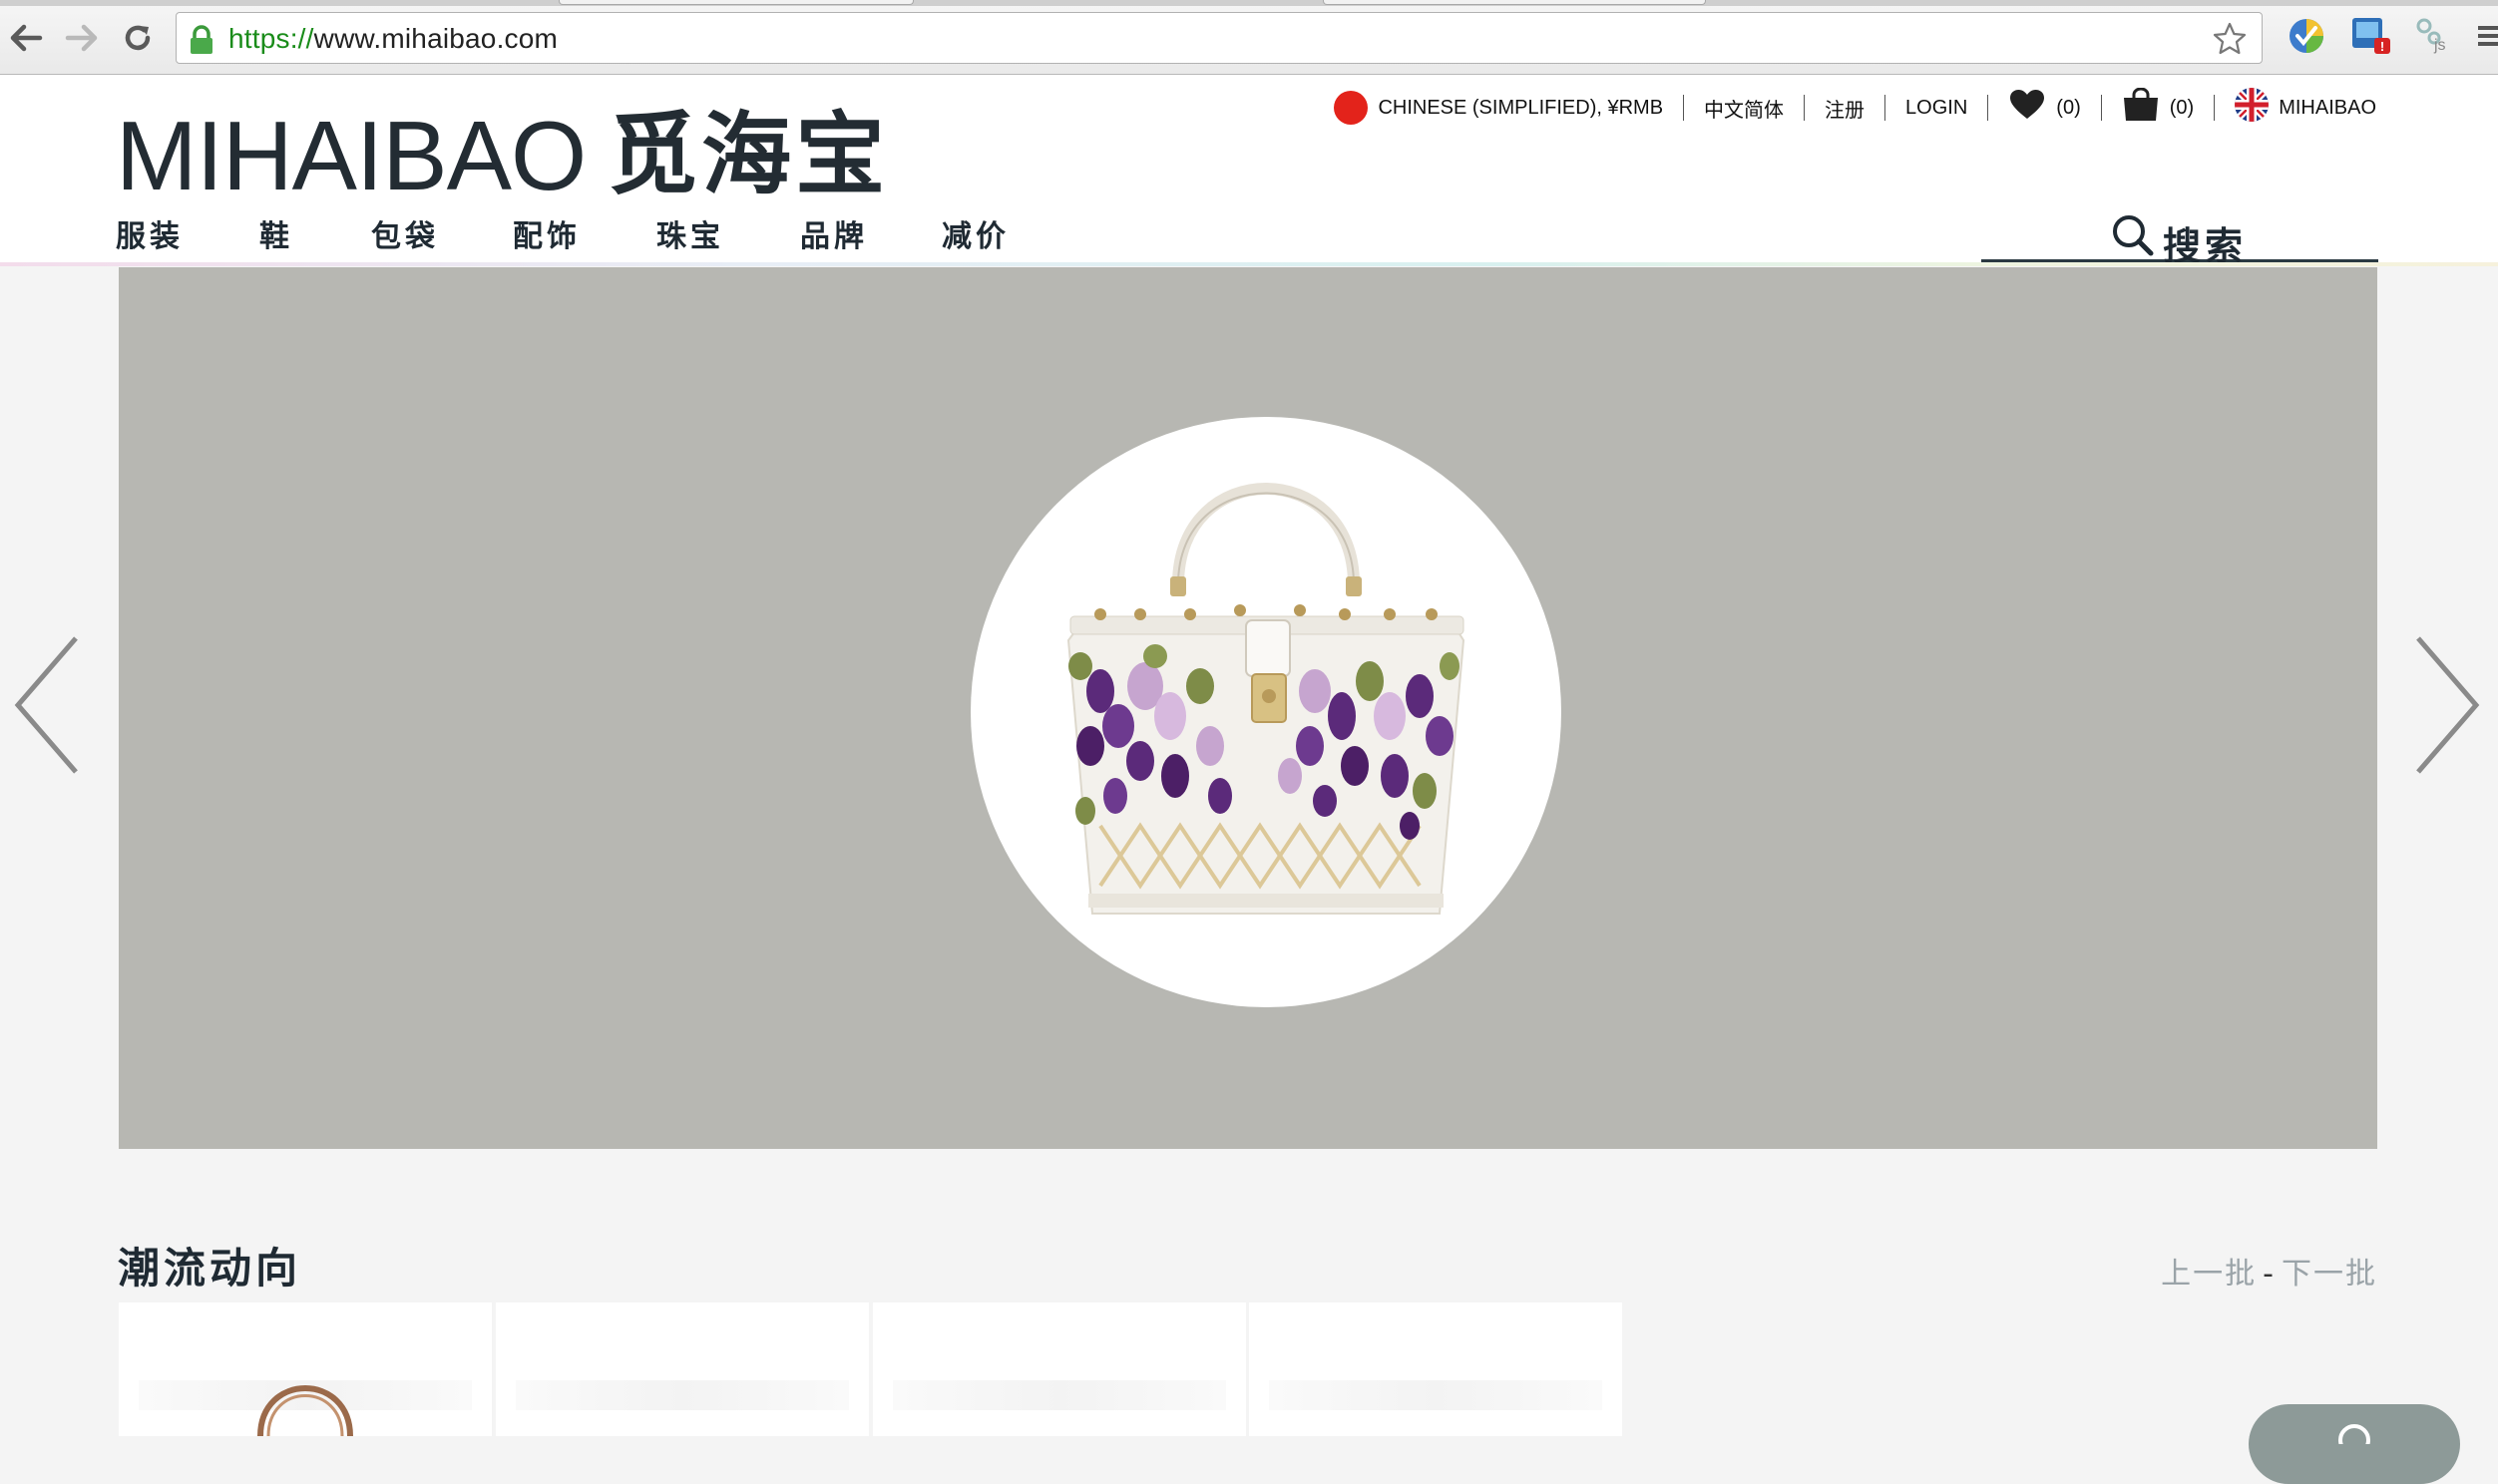 This screenshot has height=1484, width=2498. What do you see at coordinates (1249, 264) in the screenshot?
I see `header-divider` at bounding box center [1249, 264].